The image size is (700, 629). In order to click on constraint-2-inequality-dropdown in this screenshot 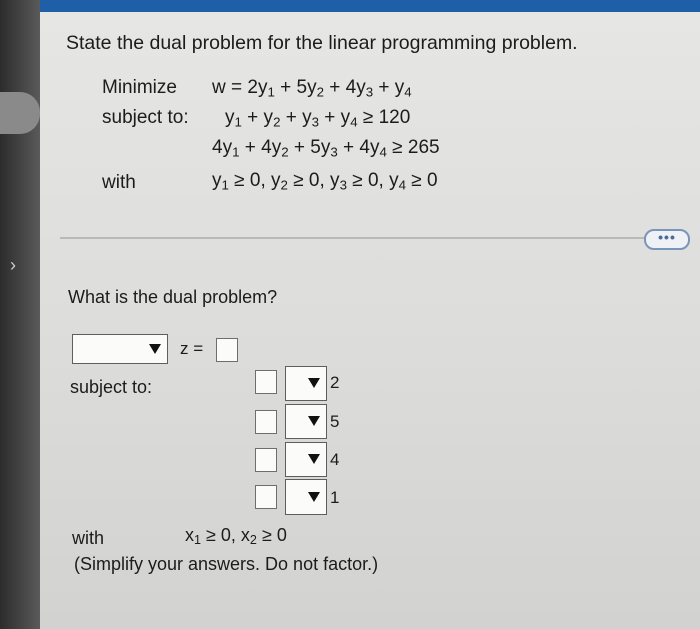, I will do `click(306, 421)`.